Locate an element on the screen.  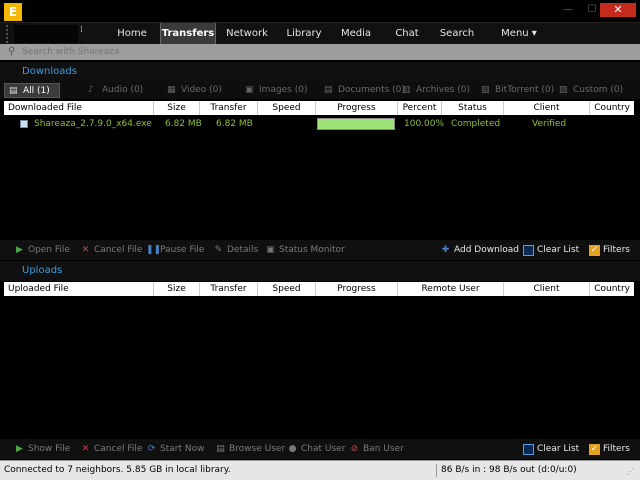
filter-label: BitTorrent (0) is located at coordinates (525, 90).